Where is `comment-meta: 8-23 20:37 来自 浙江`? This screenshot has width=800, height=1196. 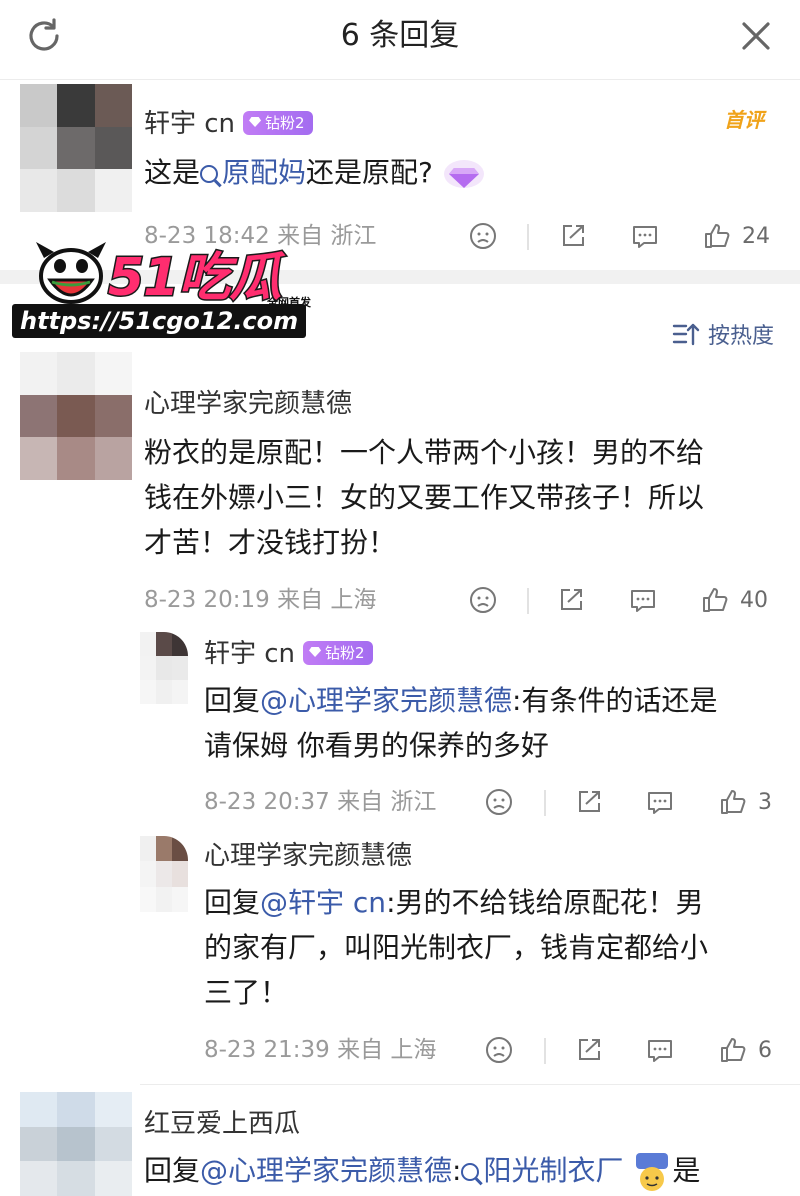
comment-meta: 8-23 20:37 来自 浙江 is located at coordinates (320, 802).